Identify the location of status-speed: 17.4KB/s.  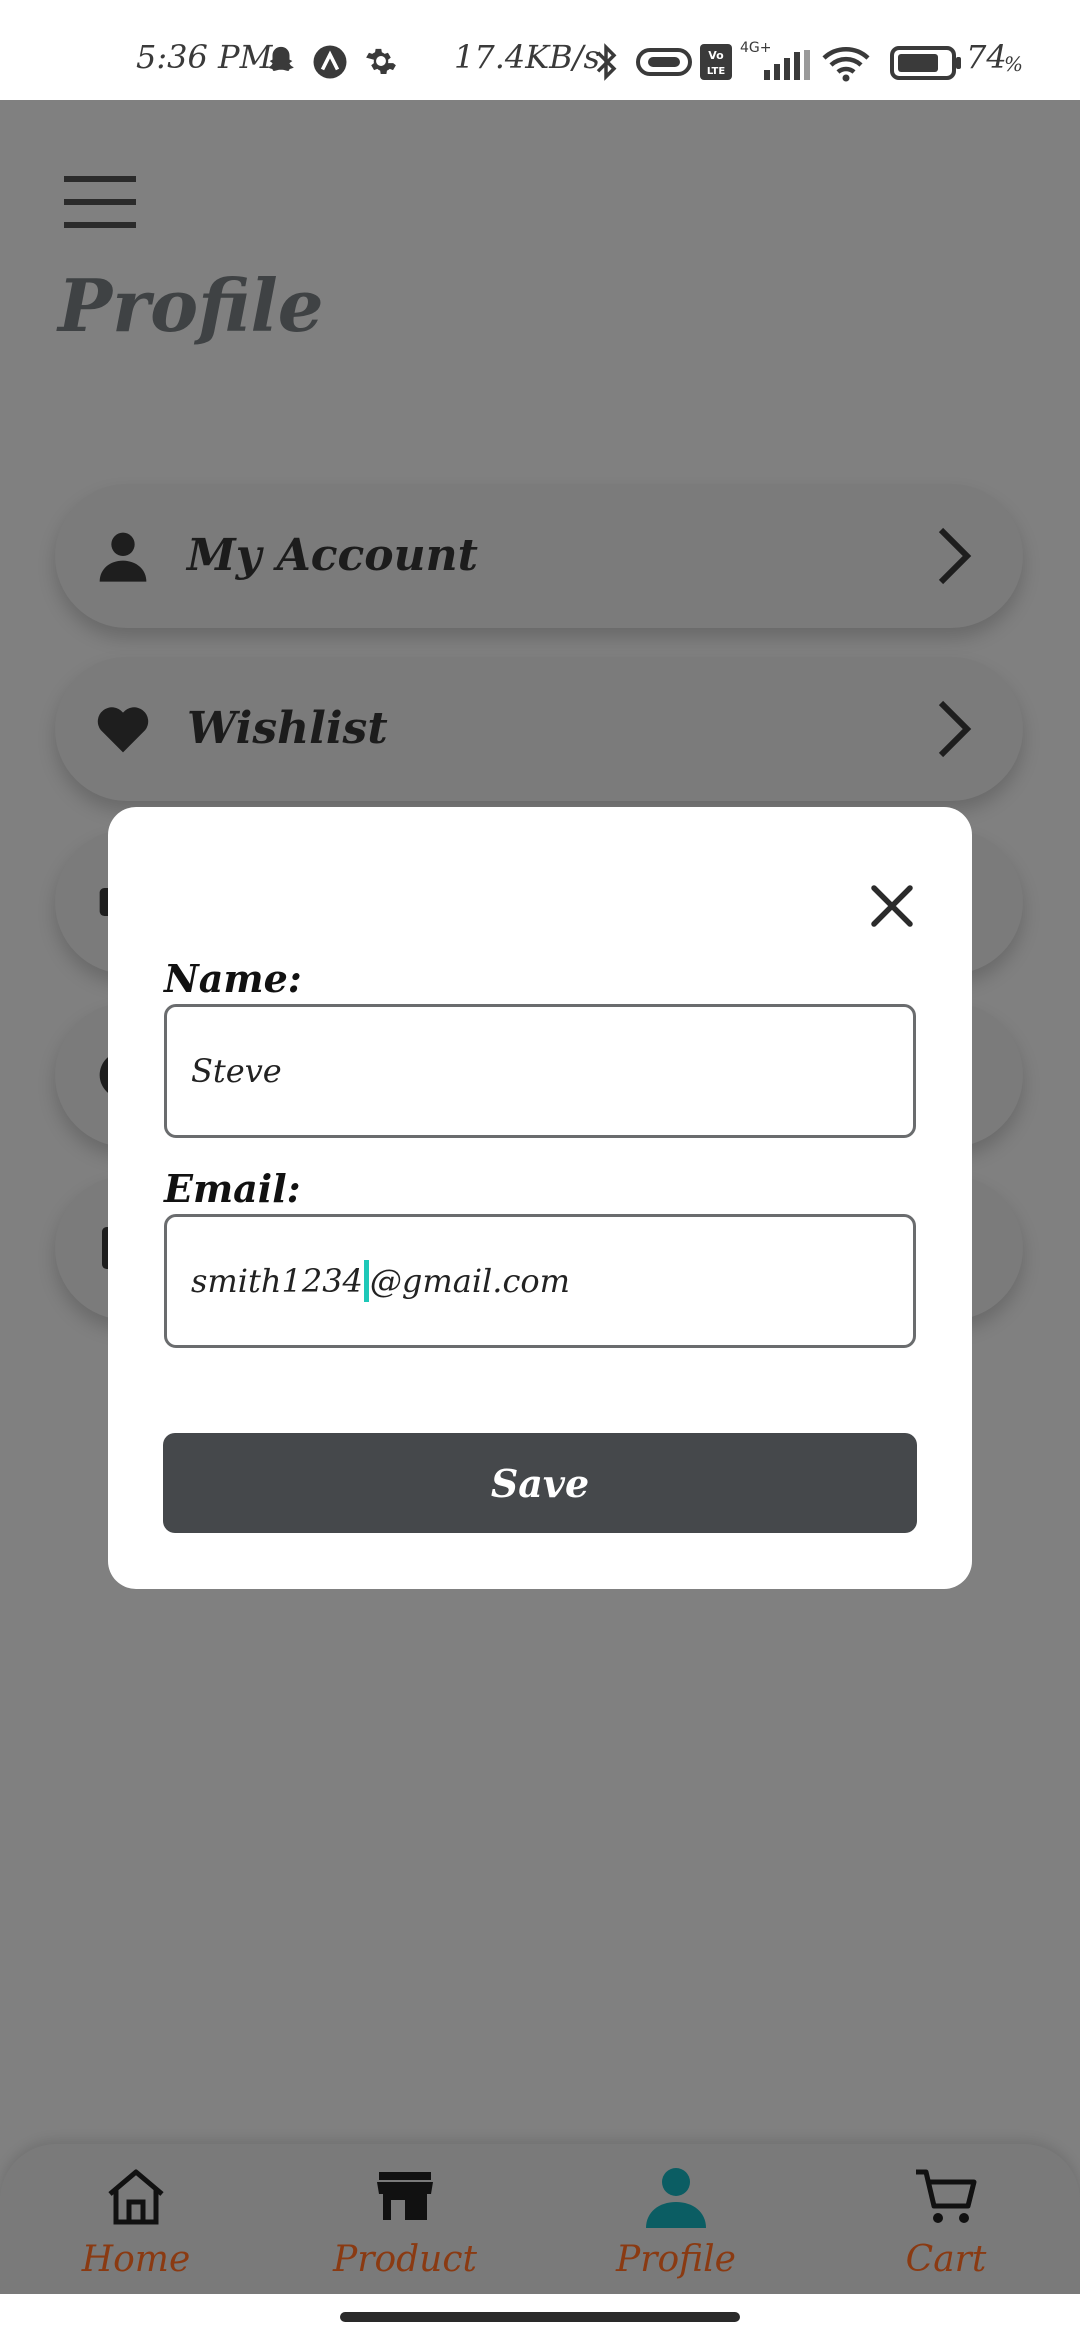
(527, 57).